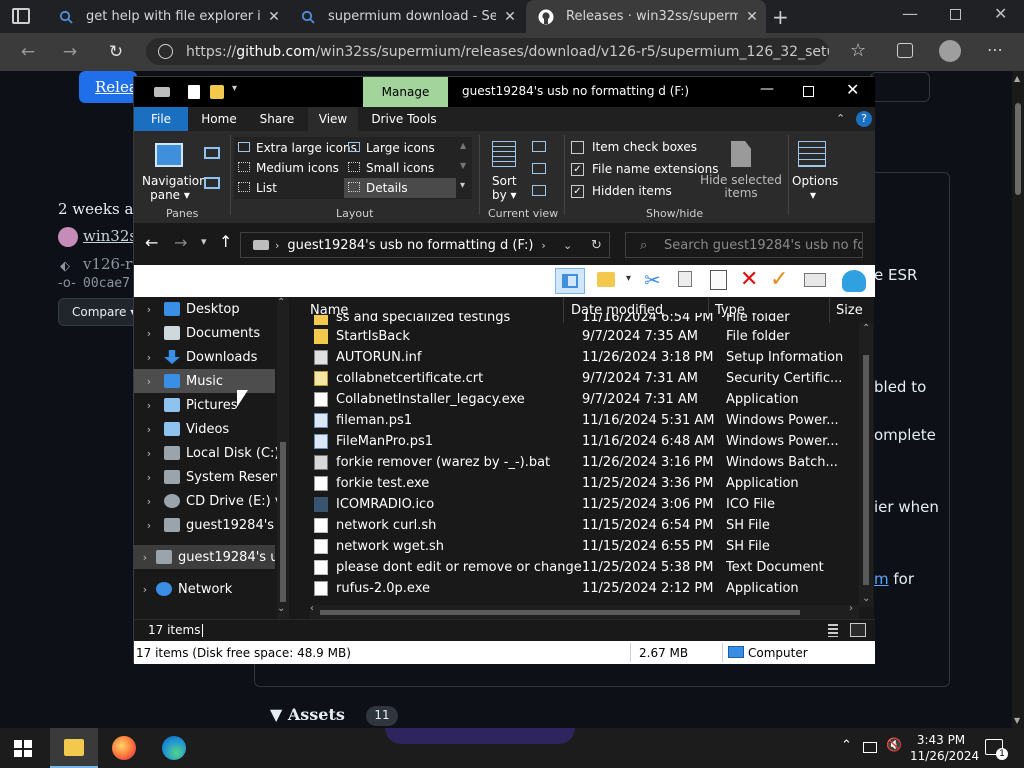 This screenshot has height=768, width=1024. I want to click on compare-button: Compare ▾, so click(98, 312).